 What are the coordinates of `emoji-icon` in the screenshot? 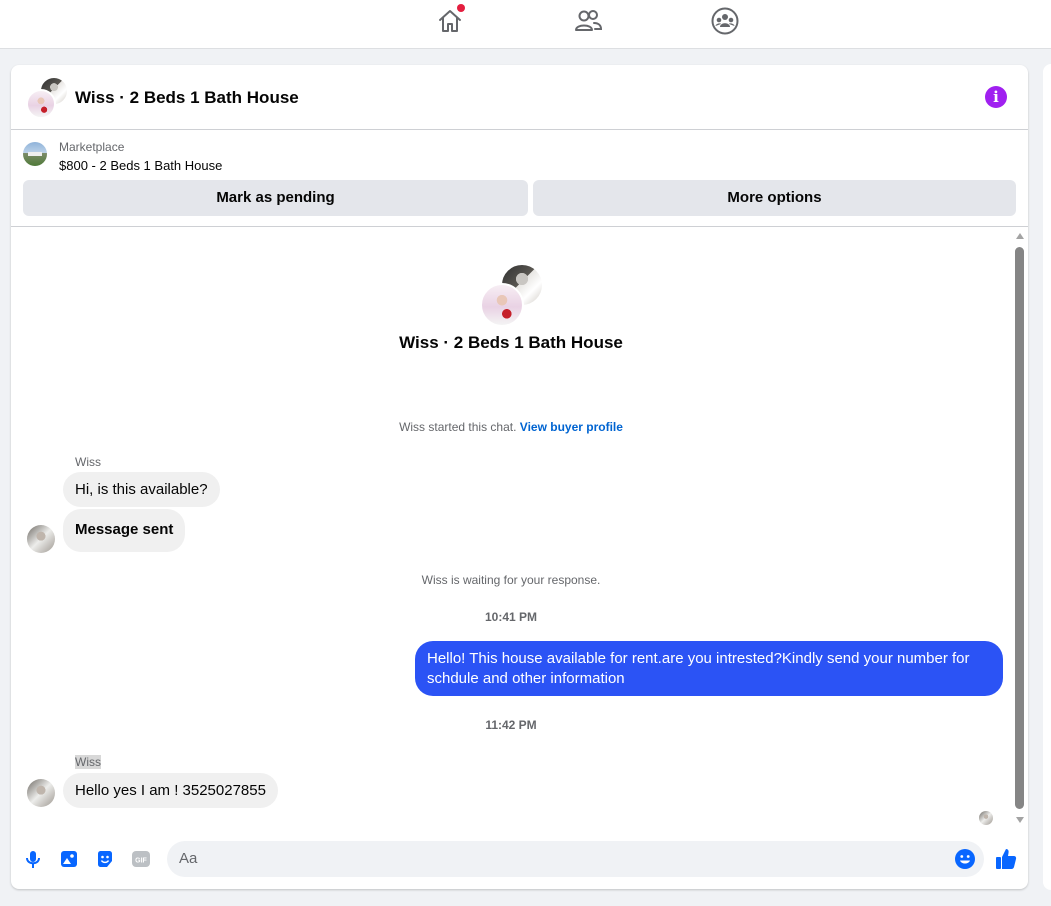 It's located at (965, 859).